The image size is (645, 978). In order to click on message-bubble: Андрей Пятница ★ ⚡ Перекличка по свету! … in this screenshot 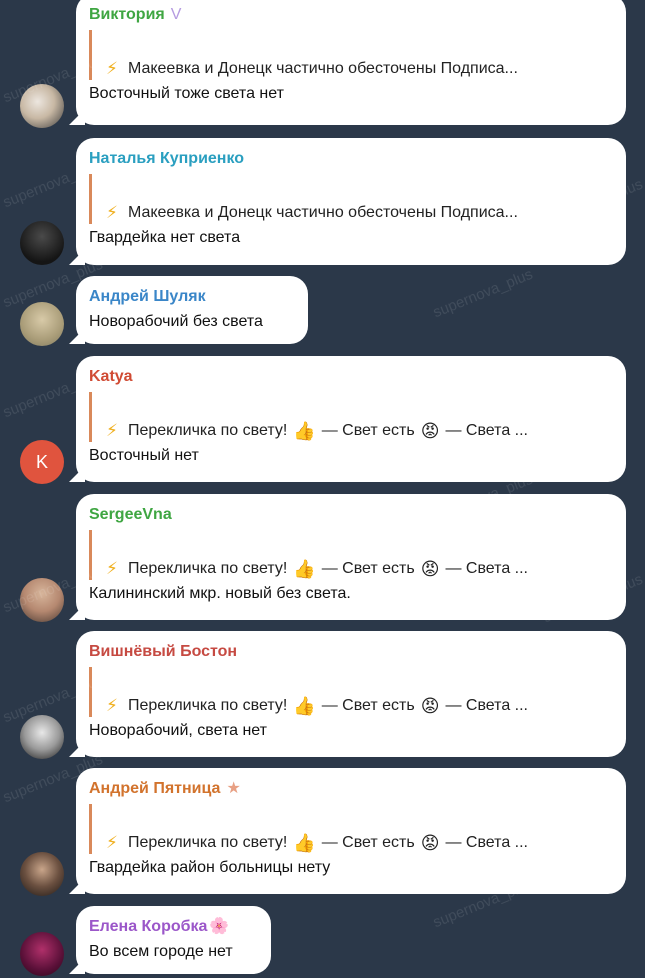, I will do `click(351, 831)`.